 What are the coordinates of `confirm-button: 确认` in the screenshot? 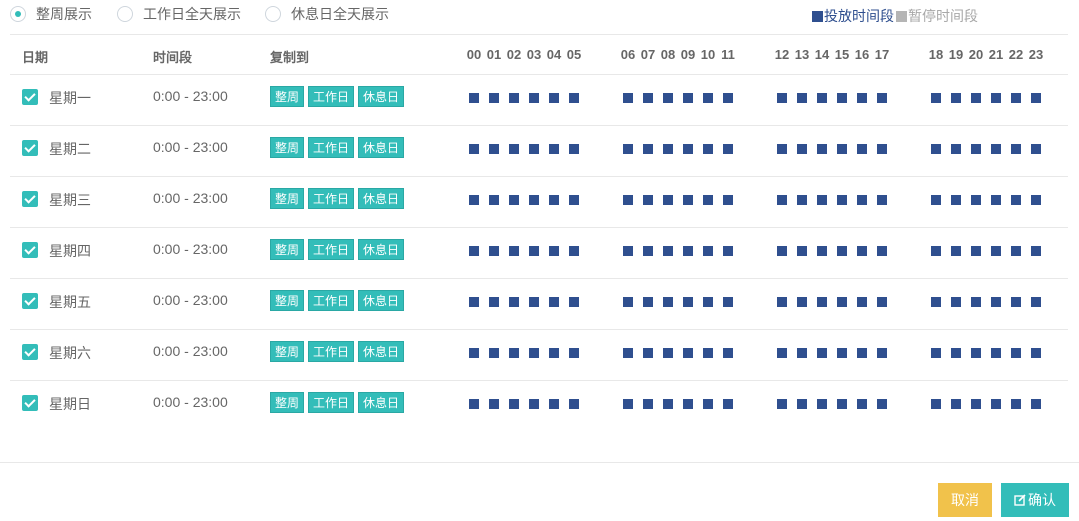 It's located at (1035, 500).